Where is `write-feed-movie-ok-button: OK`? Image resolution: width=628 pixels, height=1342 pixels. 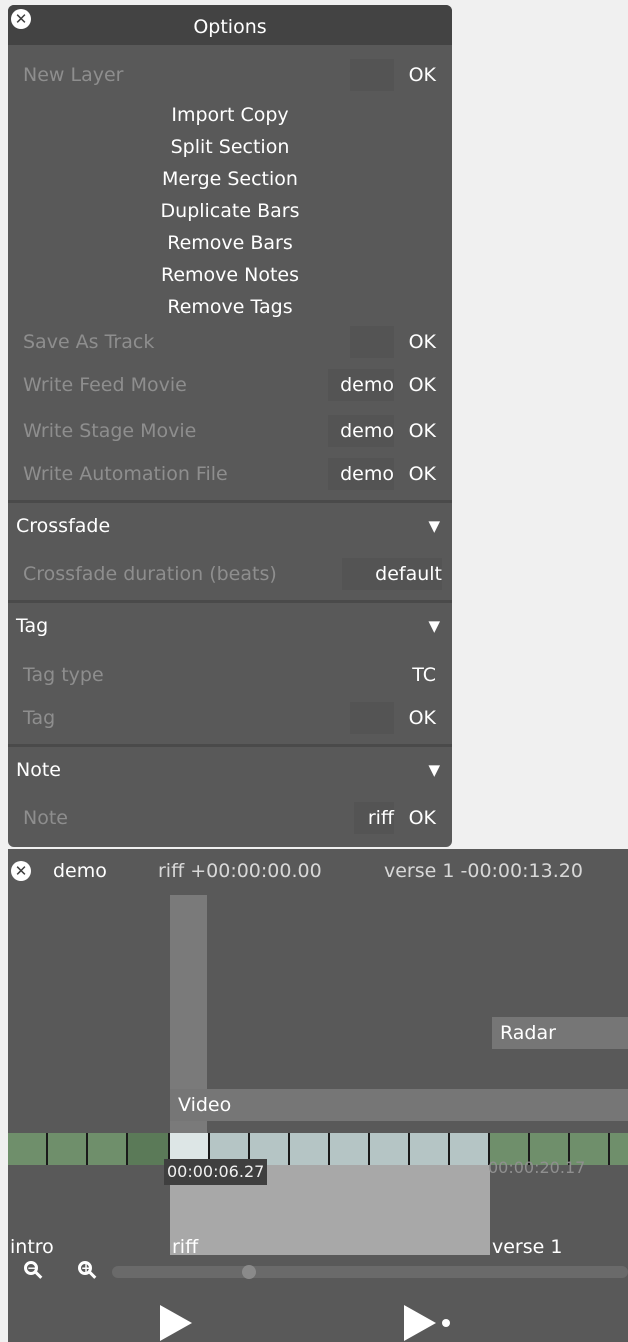 write-feed-movie-ok-button: OK is located at coordinates (422, 385).